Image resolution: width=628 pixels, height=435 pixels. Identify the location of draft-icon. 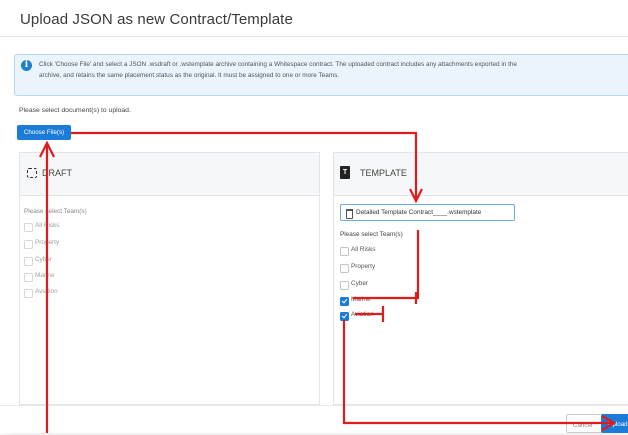
(32, 173).